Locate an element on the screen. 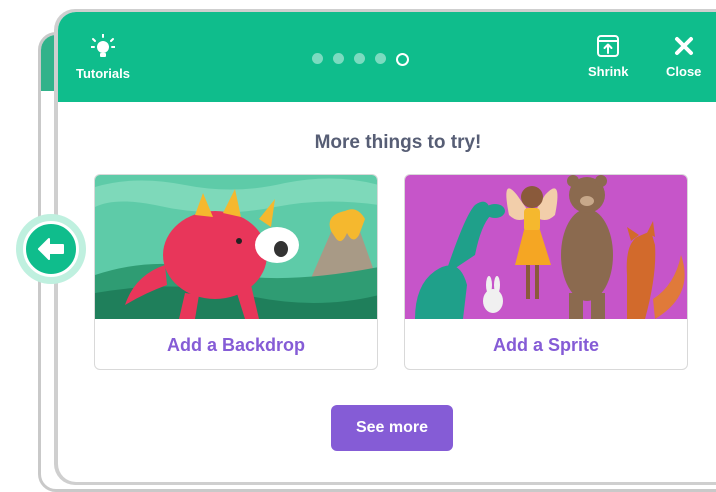  shrink-button: Shrink is located at coordinates (608, 56).